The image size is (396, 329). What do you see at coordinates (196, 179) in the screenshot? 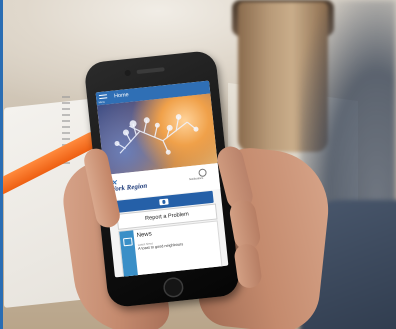
I see `notifications-label: Notifications` at bounding box center [196, 179].